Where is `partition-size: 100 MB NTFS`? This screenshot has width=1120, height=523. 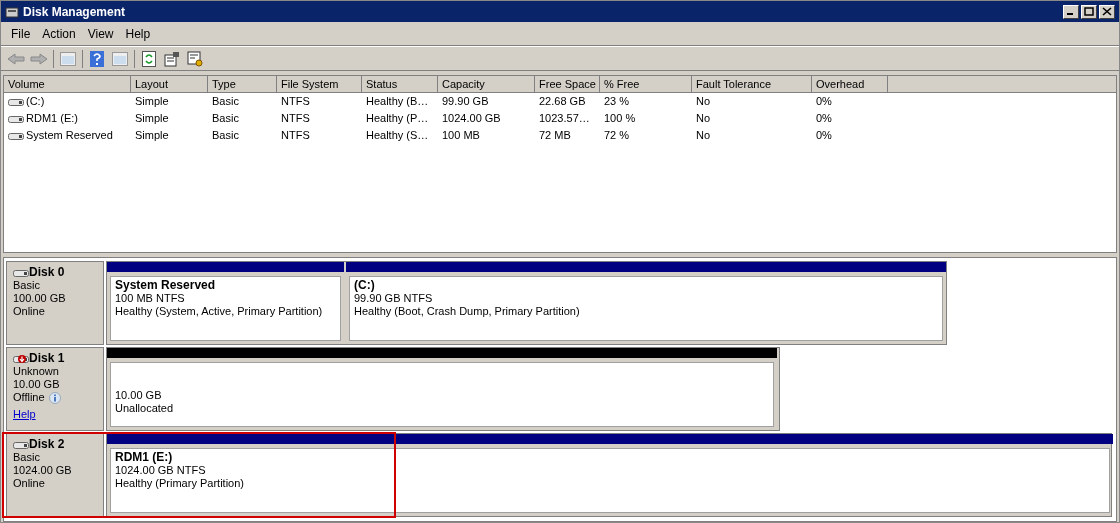
partition-size: 100 MB NTFS is located at coordinates (150, 298).